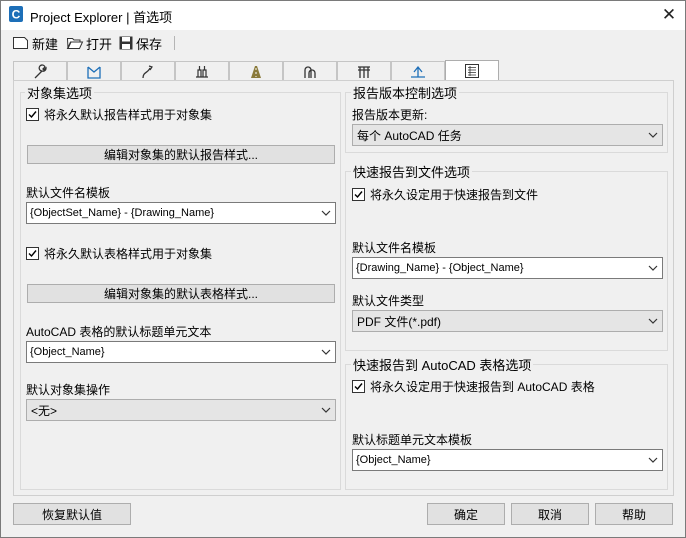 The height and width of the screenshot is (538, 686). What do you see at coordinates (454, 195) in the screenshot?
I see `file-setting-checkbox-label: 将永久设定用于快速报告到文件` at bounding box center [454, 195].